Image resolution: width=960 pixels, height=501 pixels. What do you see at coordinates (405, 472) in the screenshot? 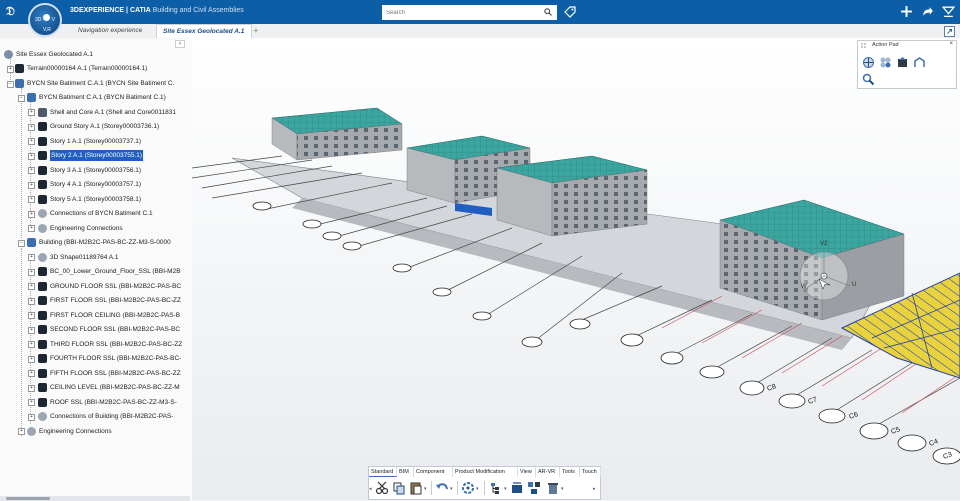
I see `tab-bim: BIM` at bounding box center [405, 472].